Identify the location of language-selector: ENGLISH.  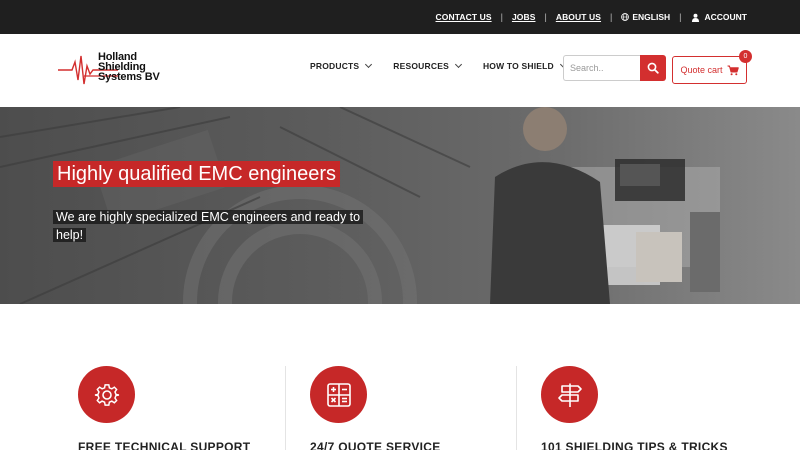
(645, 17).